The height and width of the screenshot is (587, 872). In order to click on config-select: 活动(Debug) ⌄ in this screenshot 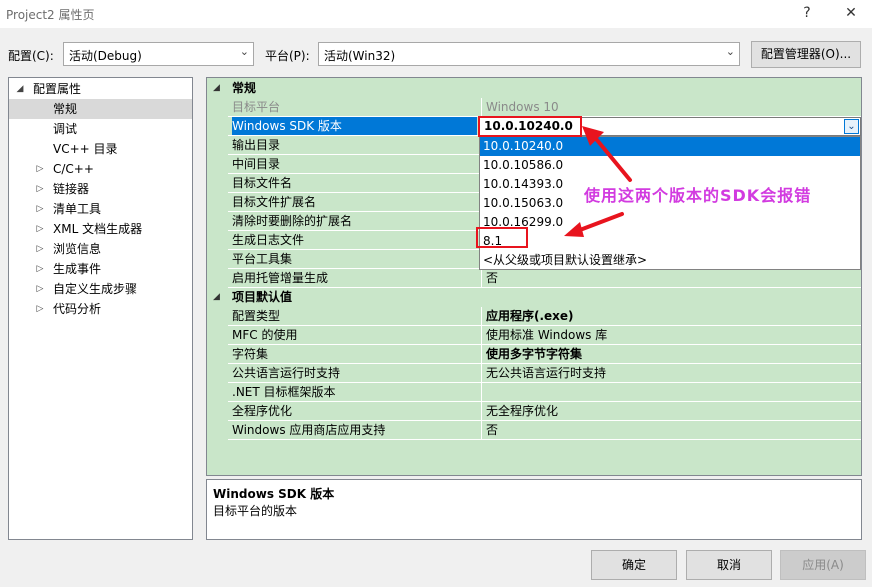, I will do `click(158, 54)`.